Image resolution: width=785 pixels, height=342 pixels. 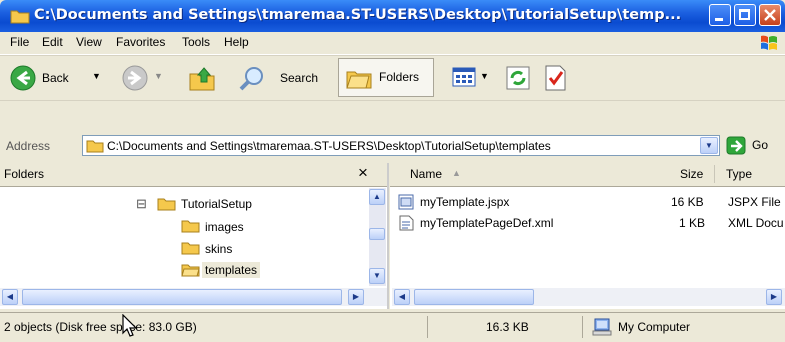 What do you see at coordinates (654, 327) in the screenshot?
I see `status-location: My Computer` at bounding box center [654, 327].